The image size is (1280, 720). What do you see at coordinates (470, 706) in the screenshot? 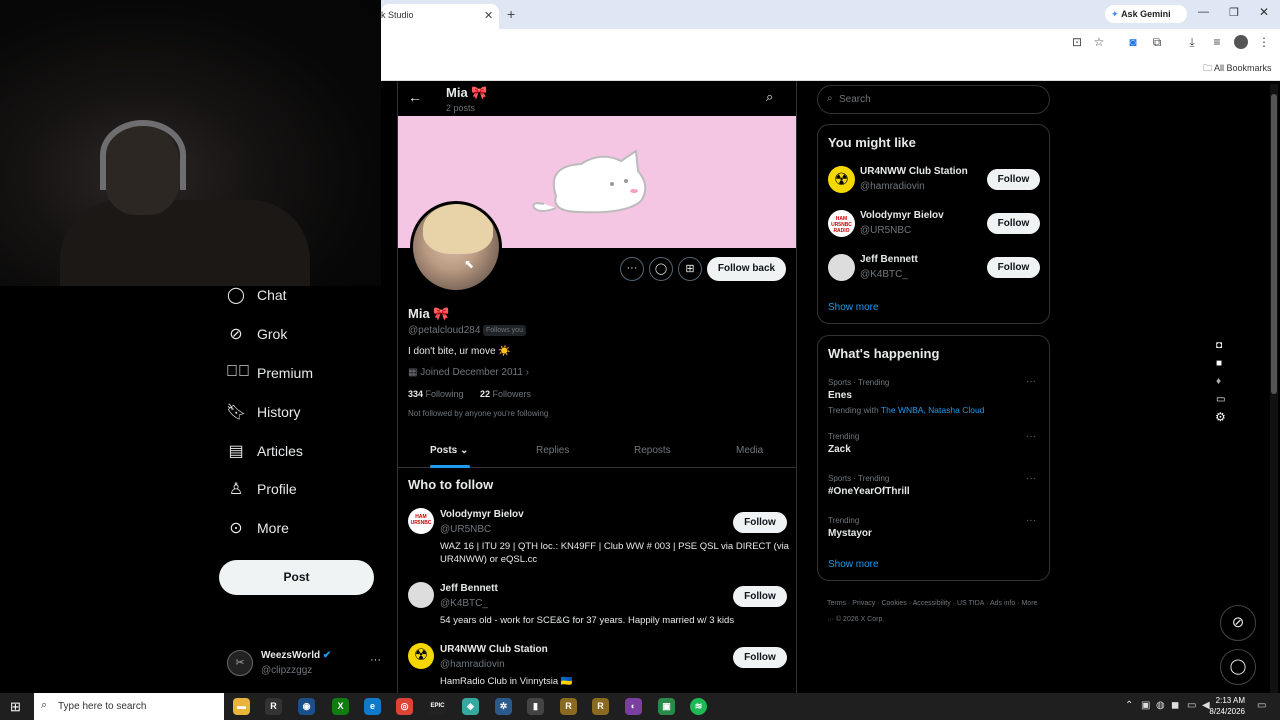
I see `app-icon: ◈` at bounding box center [470, 706].